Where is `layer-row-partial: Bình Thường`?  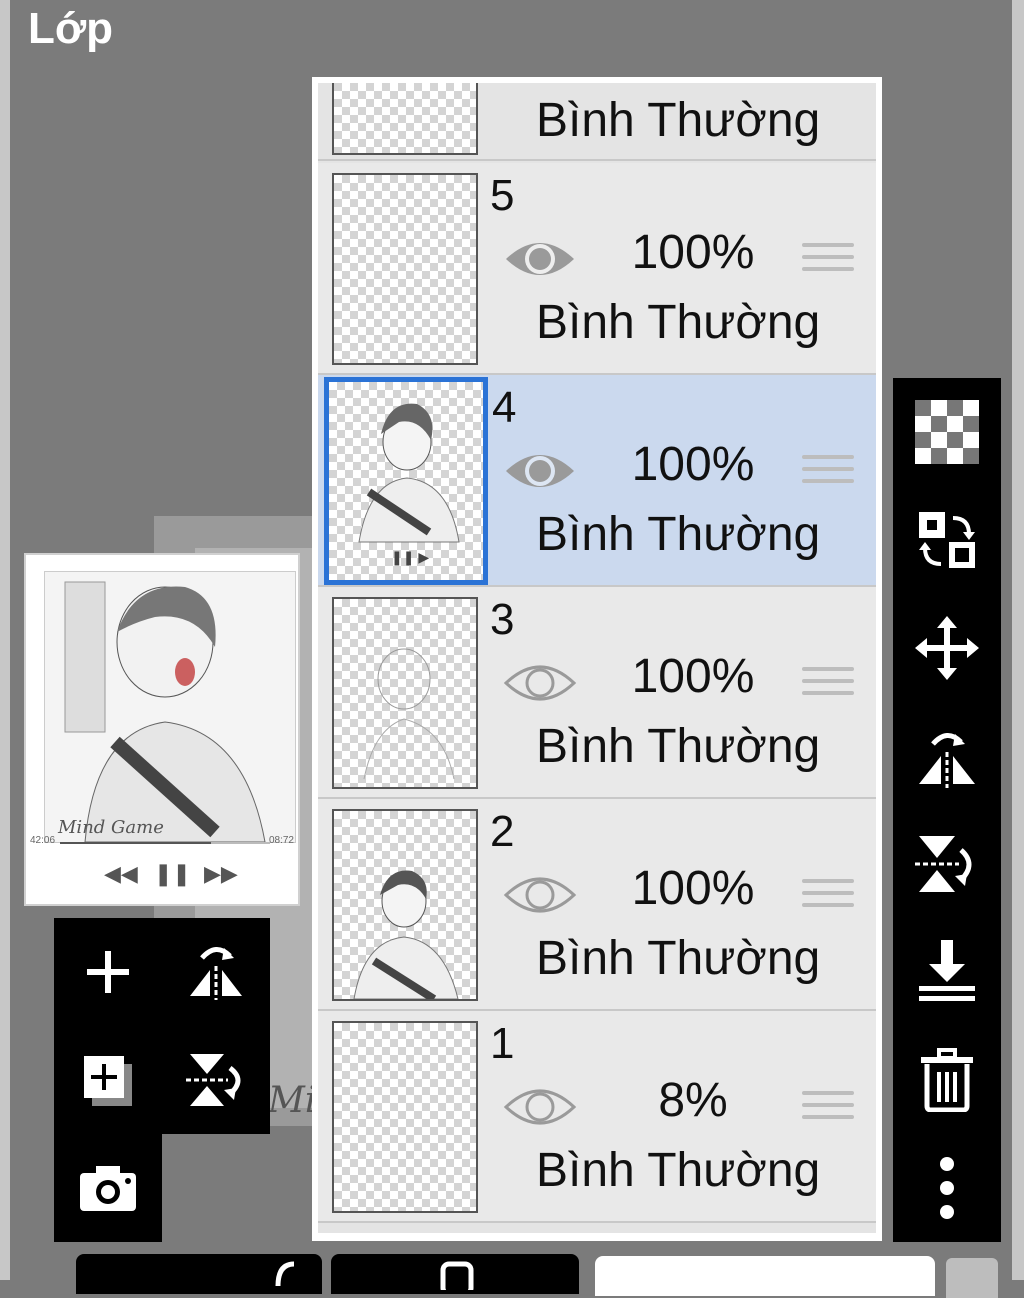
layer-row-partial: Bình Thường is located at coordinates (597, 122).